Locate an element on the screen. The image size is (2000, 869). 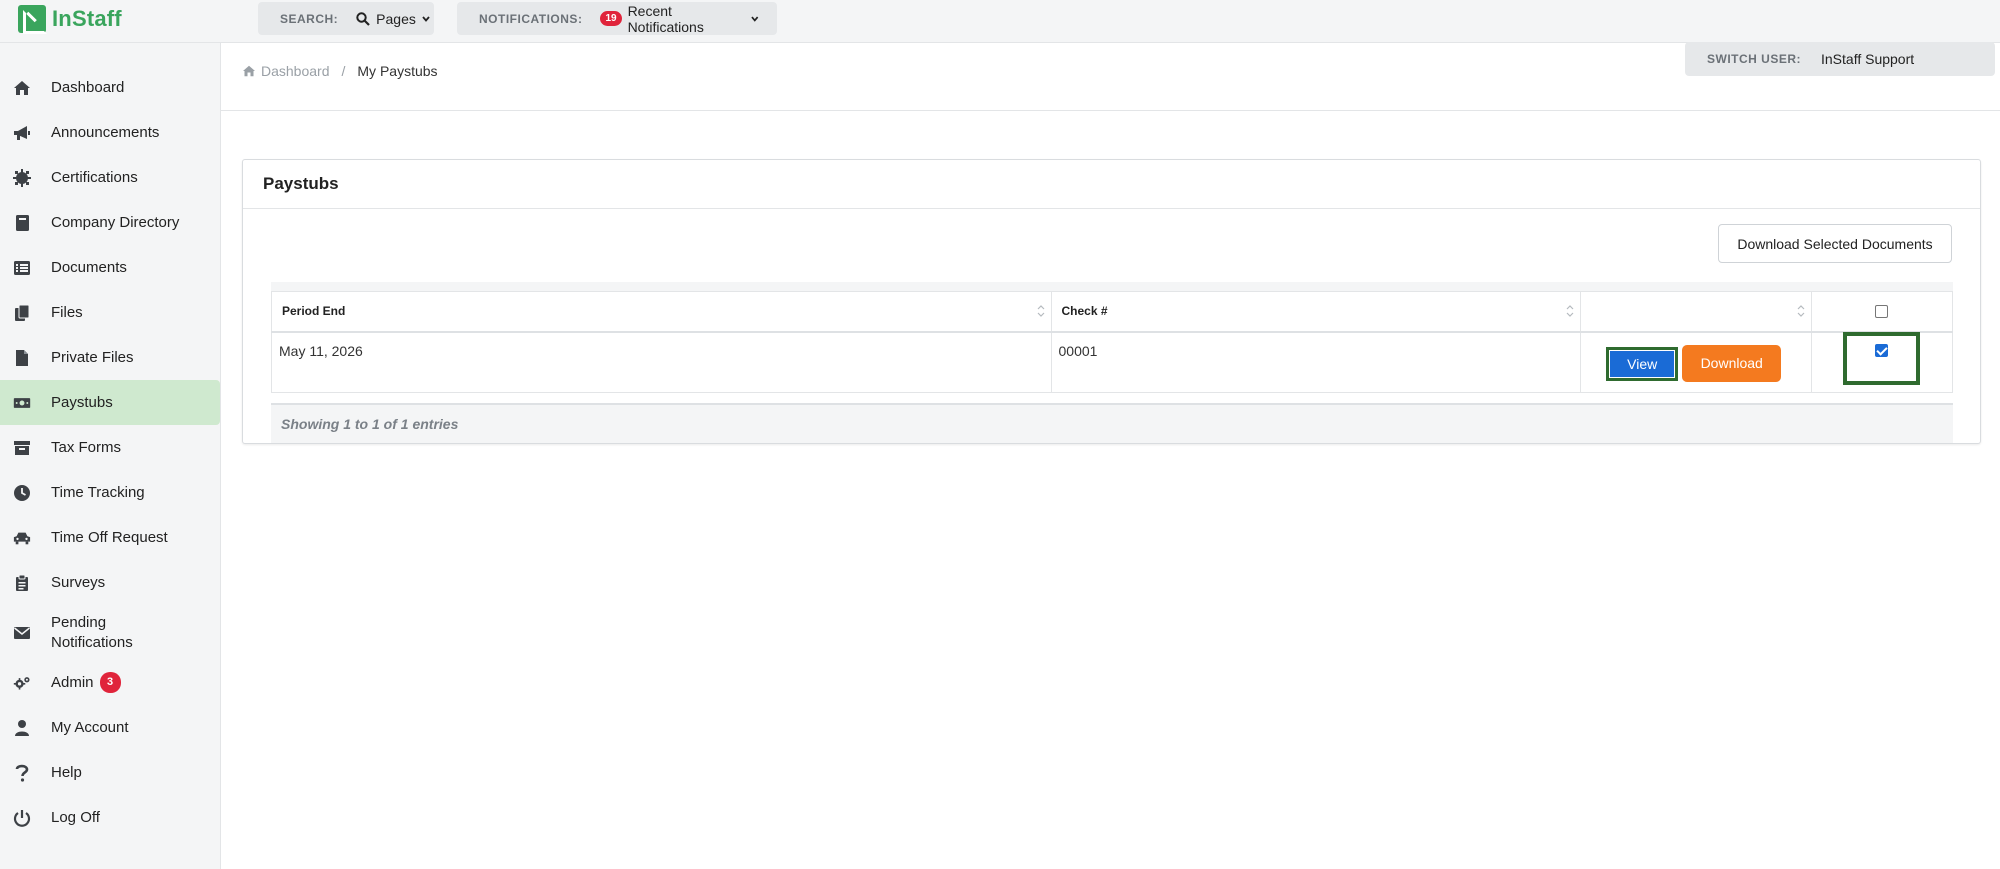
sidebar-item-label: Dashboard is located at coordinates (88, 87).